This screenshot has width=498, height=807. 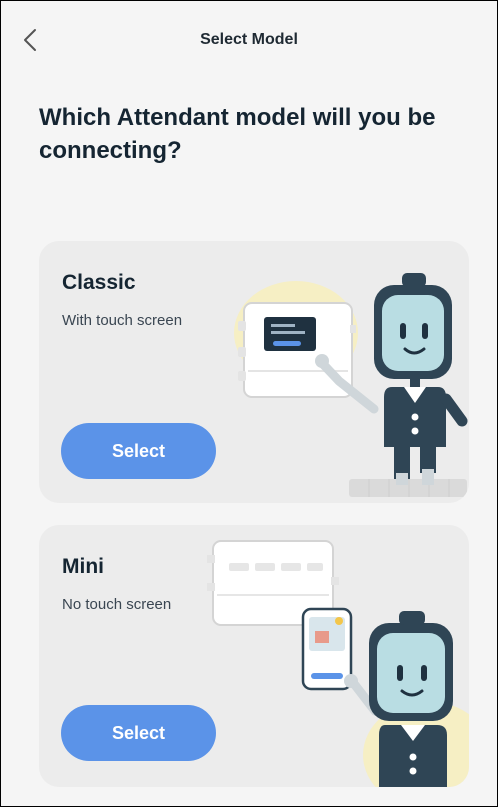 What do you see at coordinates (99, 282) in the screenshot?
I see `model-name: Classic` at bounding box center [99, 282].